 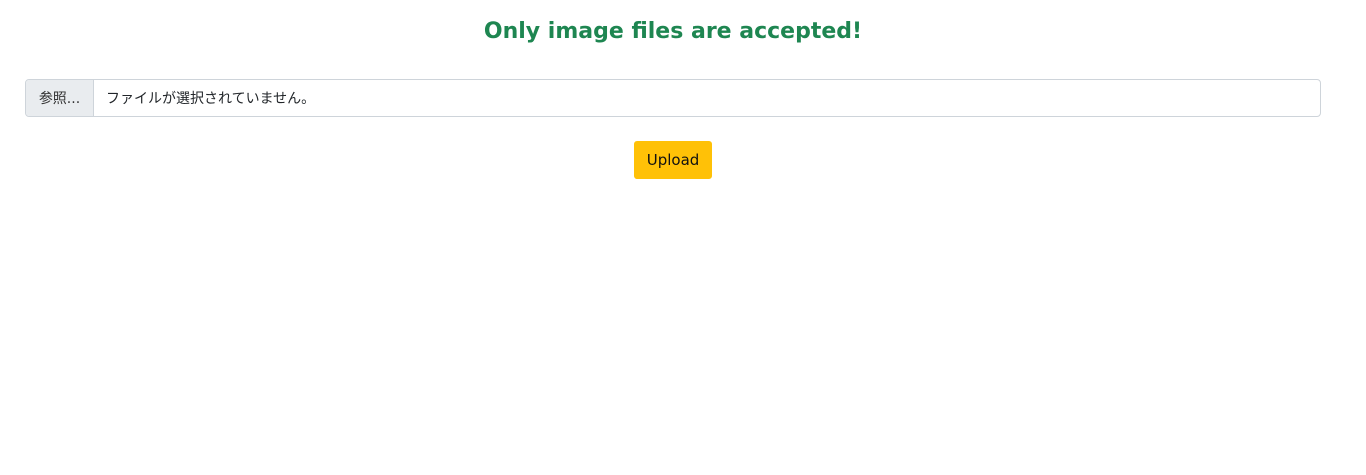 What do you see at coordinates (211, 99) in the screenshot?
I see `file-status-text: ファイルが選択されていません。` at bounding box center [211, 99].